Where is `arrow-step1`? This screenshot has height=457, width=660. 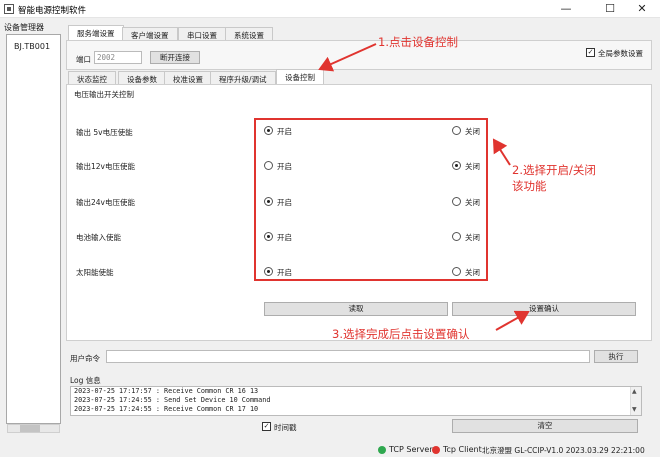
arrow-step1 is located at coordinates (347, 57).